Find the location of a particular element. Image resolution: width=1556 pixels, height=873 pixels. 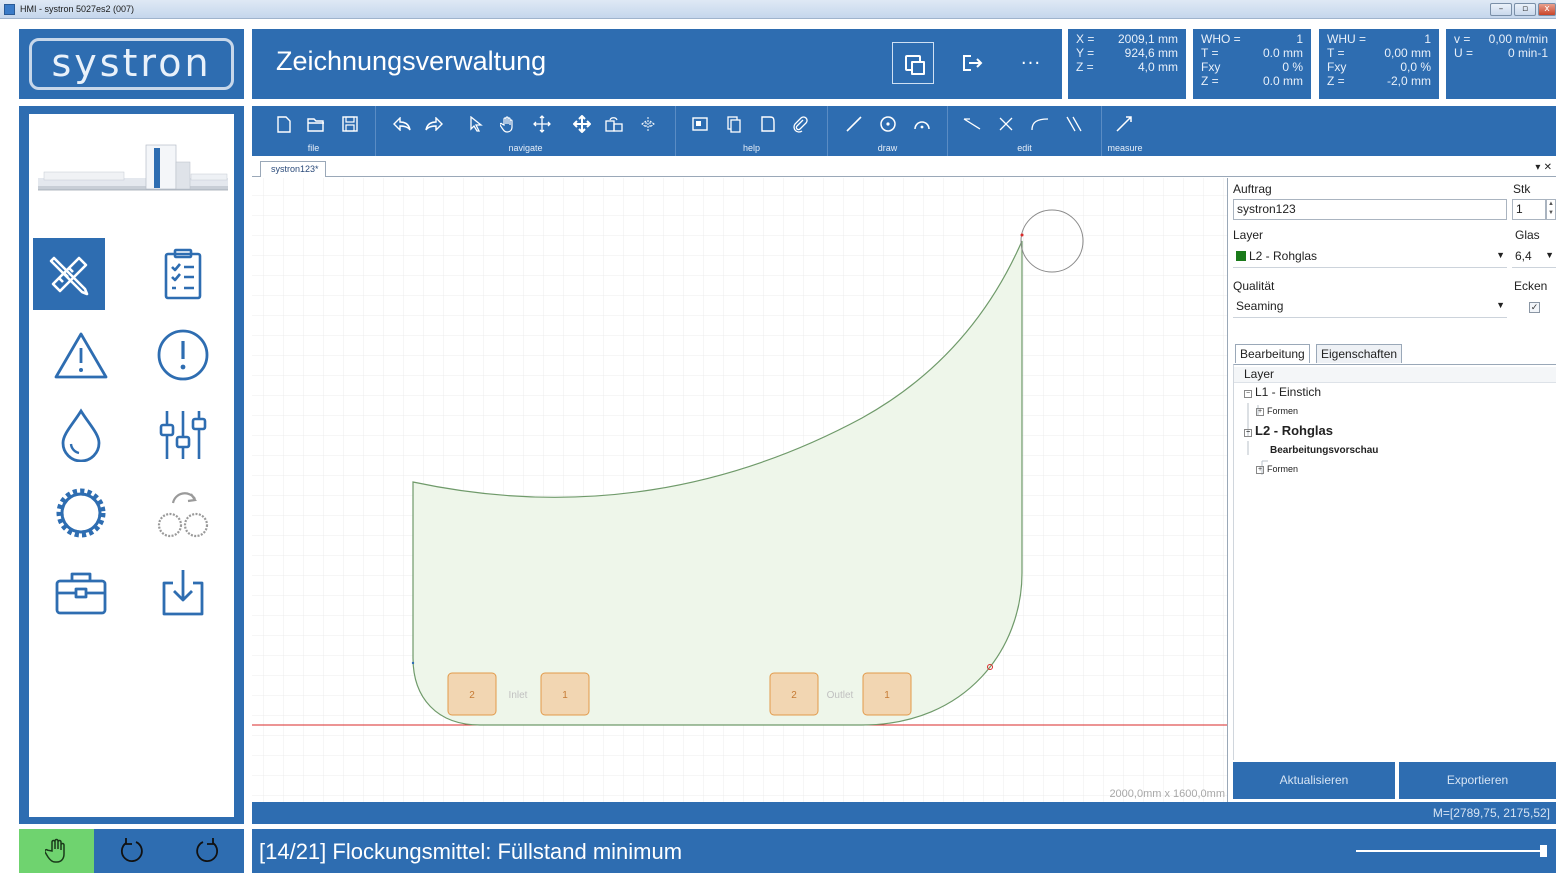

move-icon is located at coordinates (542, 124).